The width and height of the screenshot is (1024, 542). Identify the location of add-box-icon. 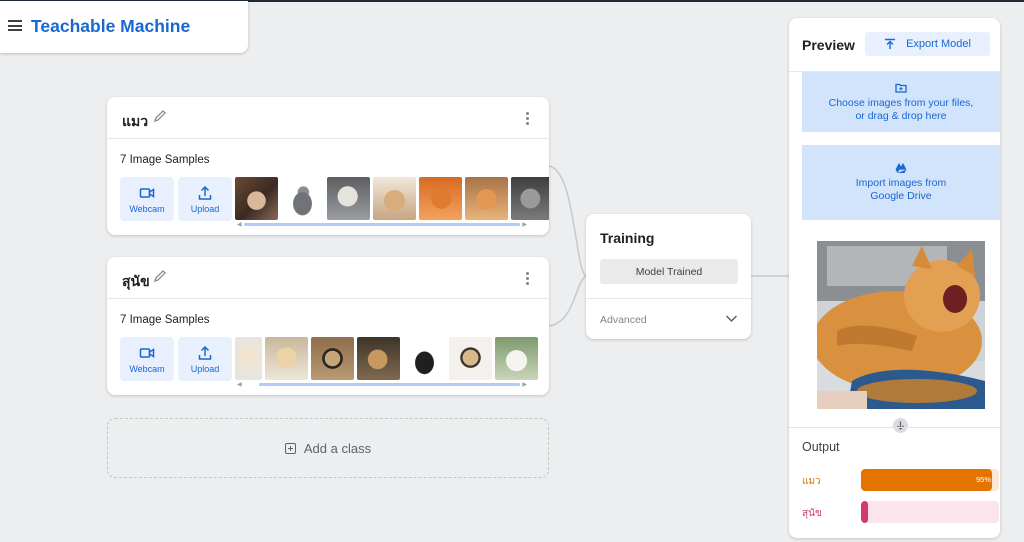
(290, 448).